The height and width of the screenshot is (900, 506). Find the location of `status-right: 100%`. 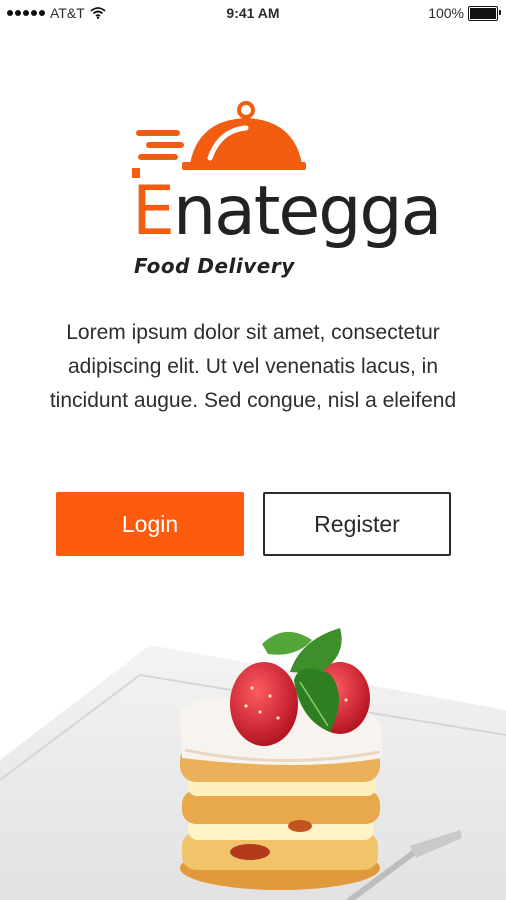

status-right: 100% is located at coordinates (464, 13).